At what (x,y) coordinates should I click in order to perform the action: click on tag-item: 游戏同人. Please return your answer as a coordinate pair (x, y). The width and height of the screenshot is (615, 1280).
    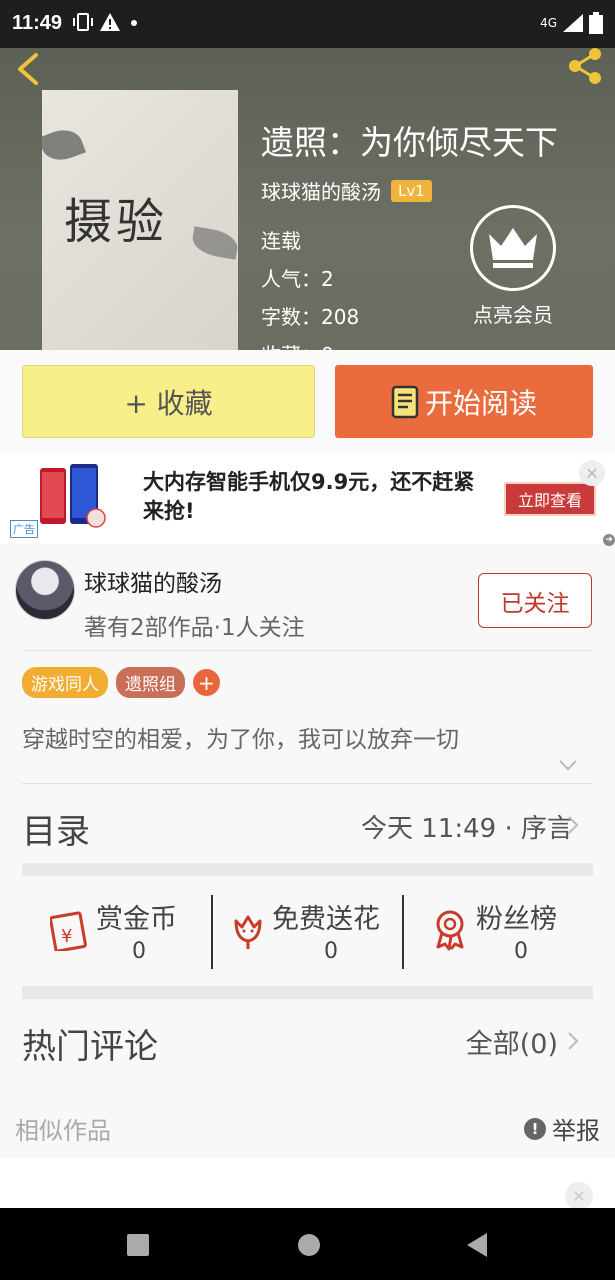
    Looking at the image, I should click on (65, 682).